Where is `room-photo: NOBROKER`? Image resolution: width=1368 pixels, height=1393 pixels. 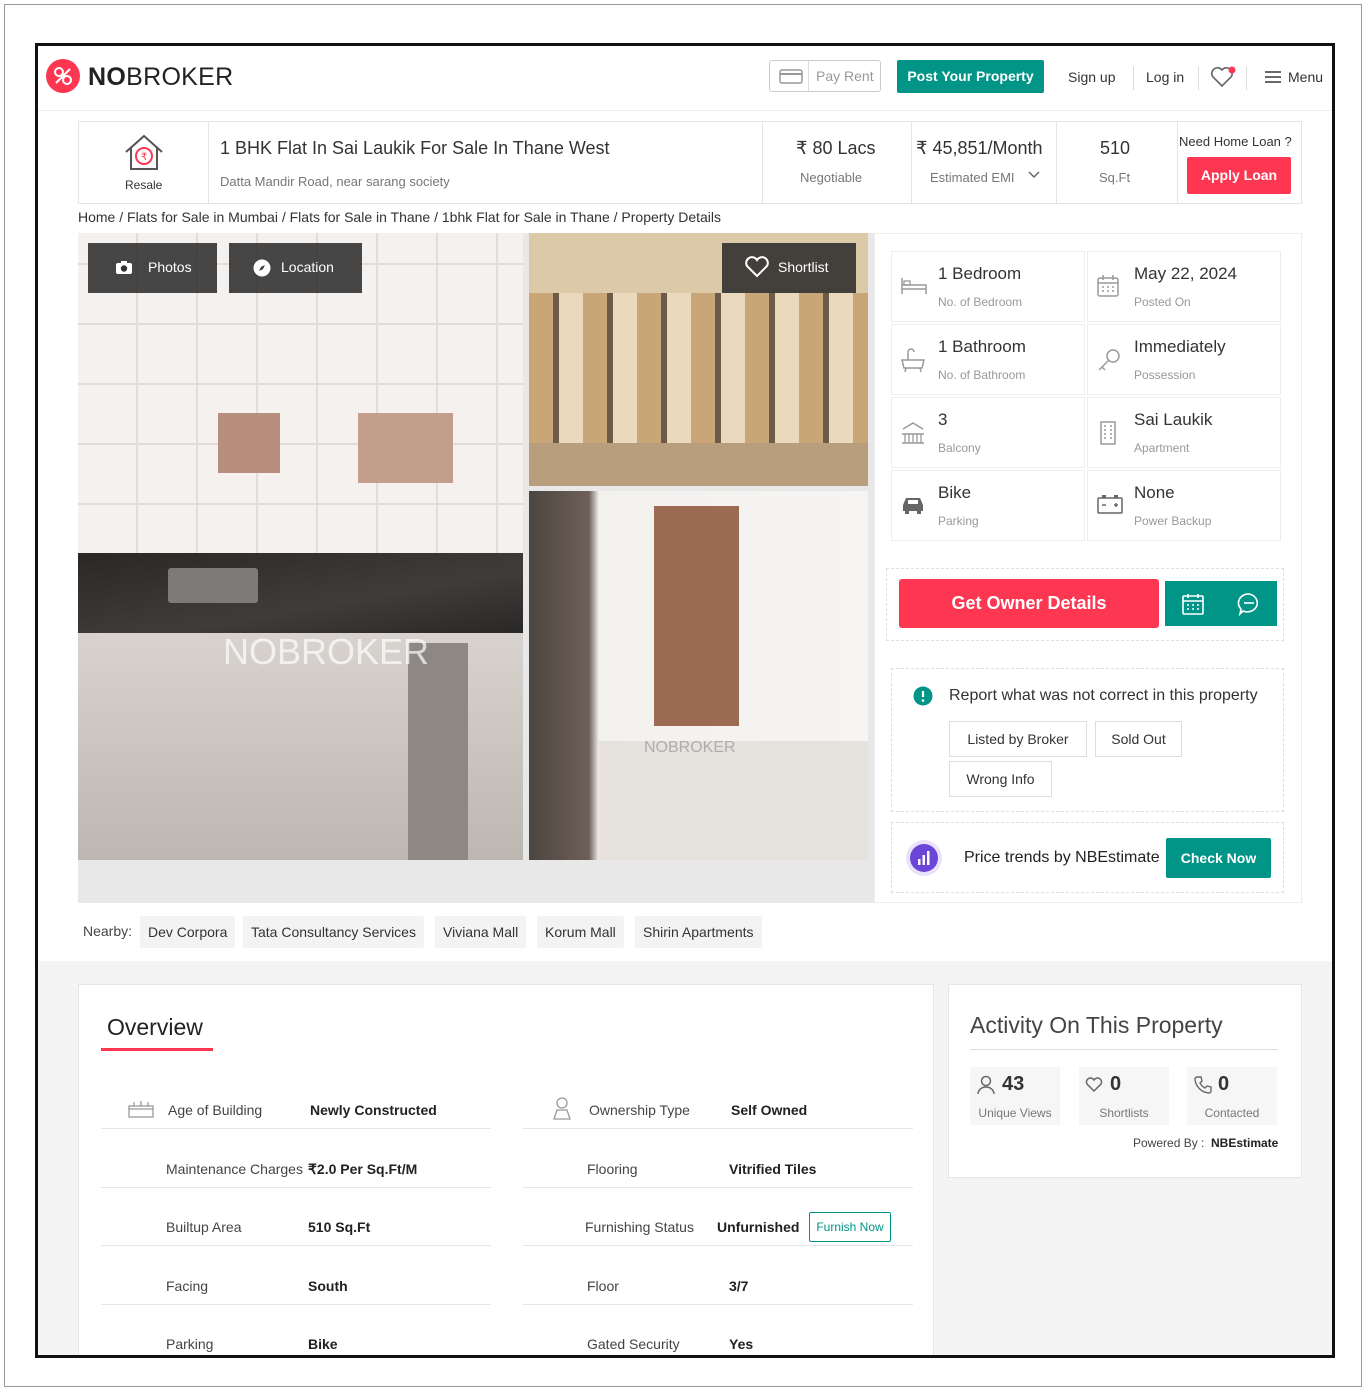
room-photo: NOBROKER is located at coordinates (698, 675).